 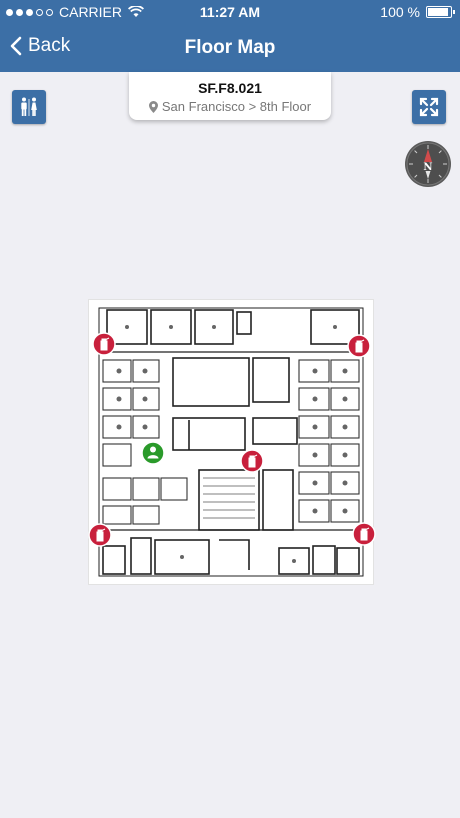 I want to click on location-card: SF.F8.021 San Francisco > 8th Floor, so click(x=230, y=96).